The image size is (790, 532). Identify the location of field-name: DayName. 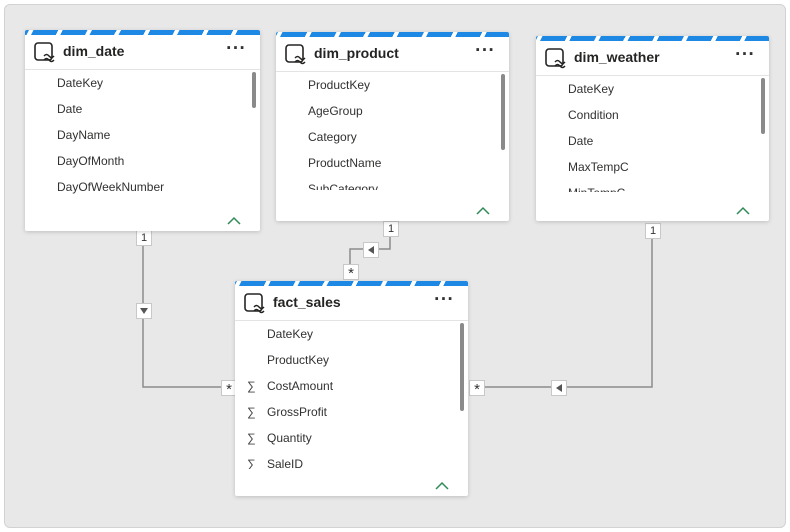
(84, 135).